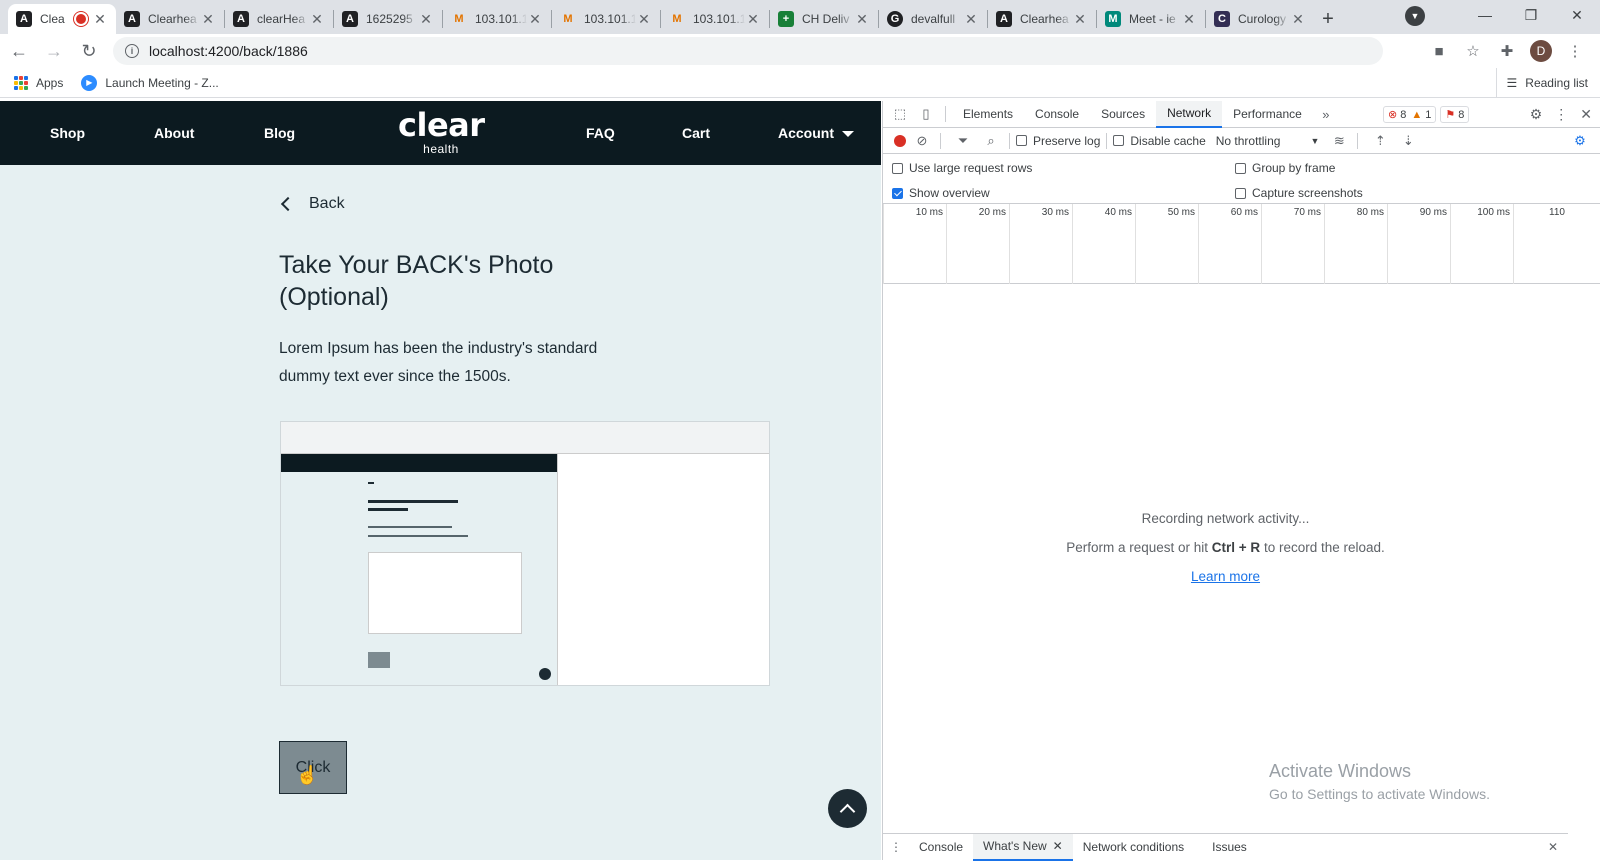 The height and width of the screenshot is (861, 1600). I want to click on nav-shop: Shop, so click(67, 133).